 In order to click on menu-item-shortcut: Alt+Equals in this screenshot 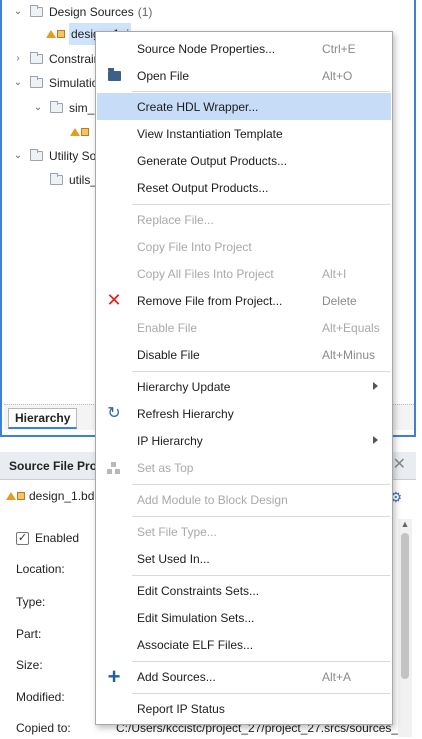, I will do `click(351, 328)`.